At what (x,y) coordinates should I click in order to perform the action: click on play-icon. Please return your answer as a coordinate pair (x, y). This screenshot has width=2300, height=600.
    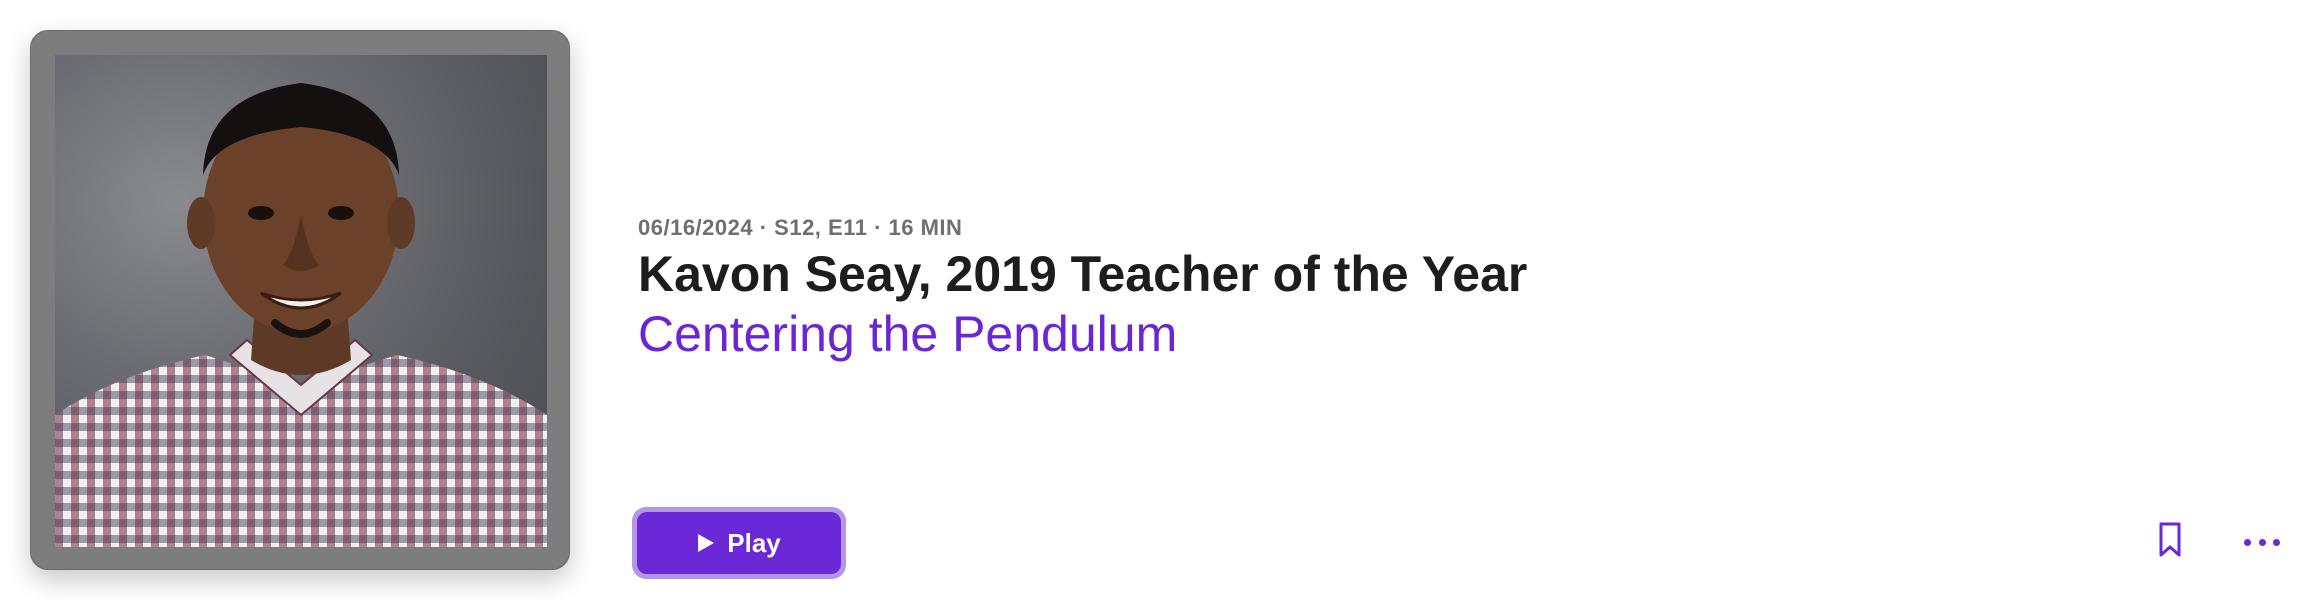
    Looking at the image, I should click on (706, 543).